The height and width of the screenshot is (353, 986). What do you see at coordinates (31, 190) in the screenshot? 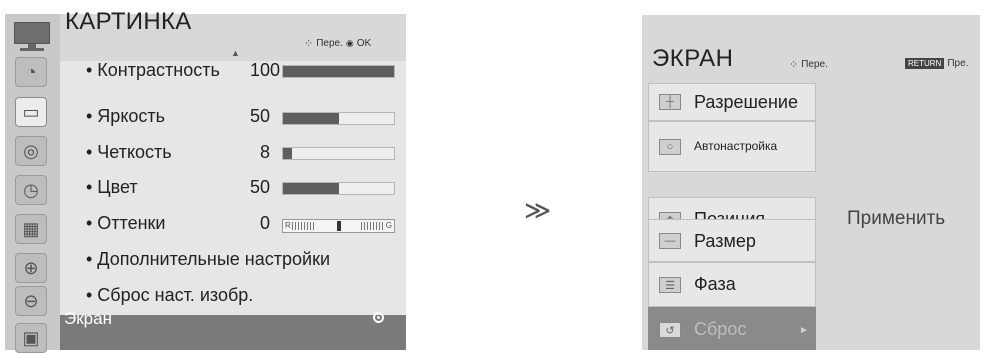
I see `clock-icon: ◷` at bounding box center [31, 190].